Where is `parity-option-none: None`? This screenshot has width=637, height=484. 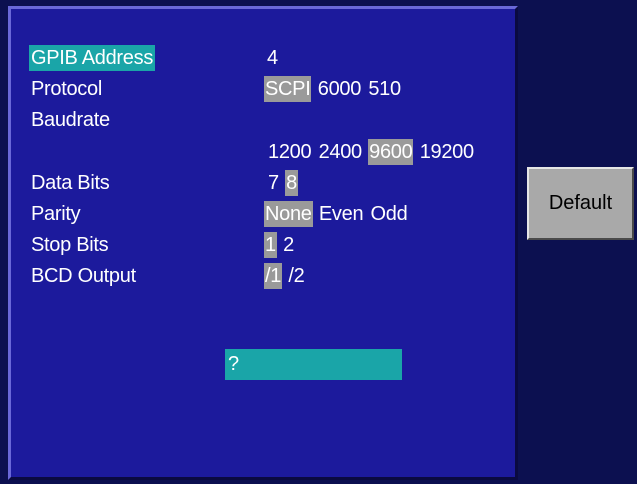
parity-option-none: None is located at coordinates (288, 214).